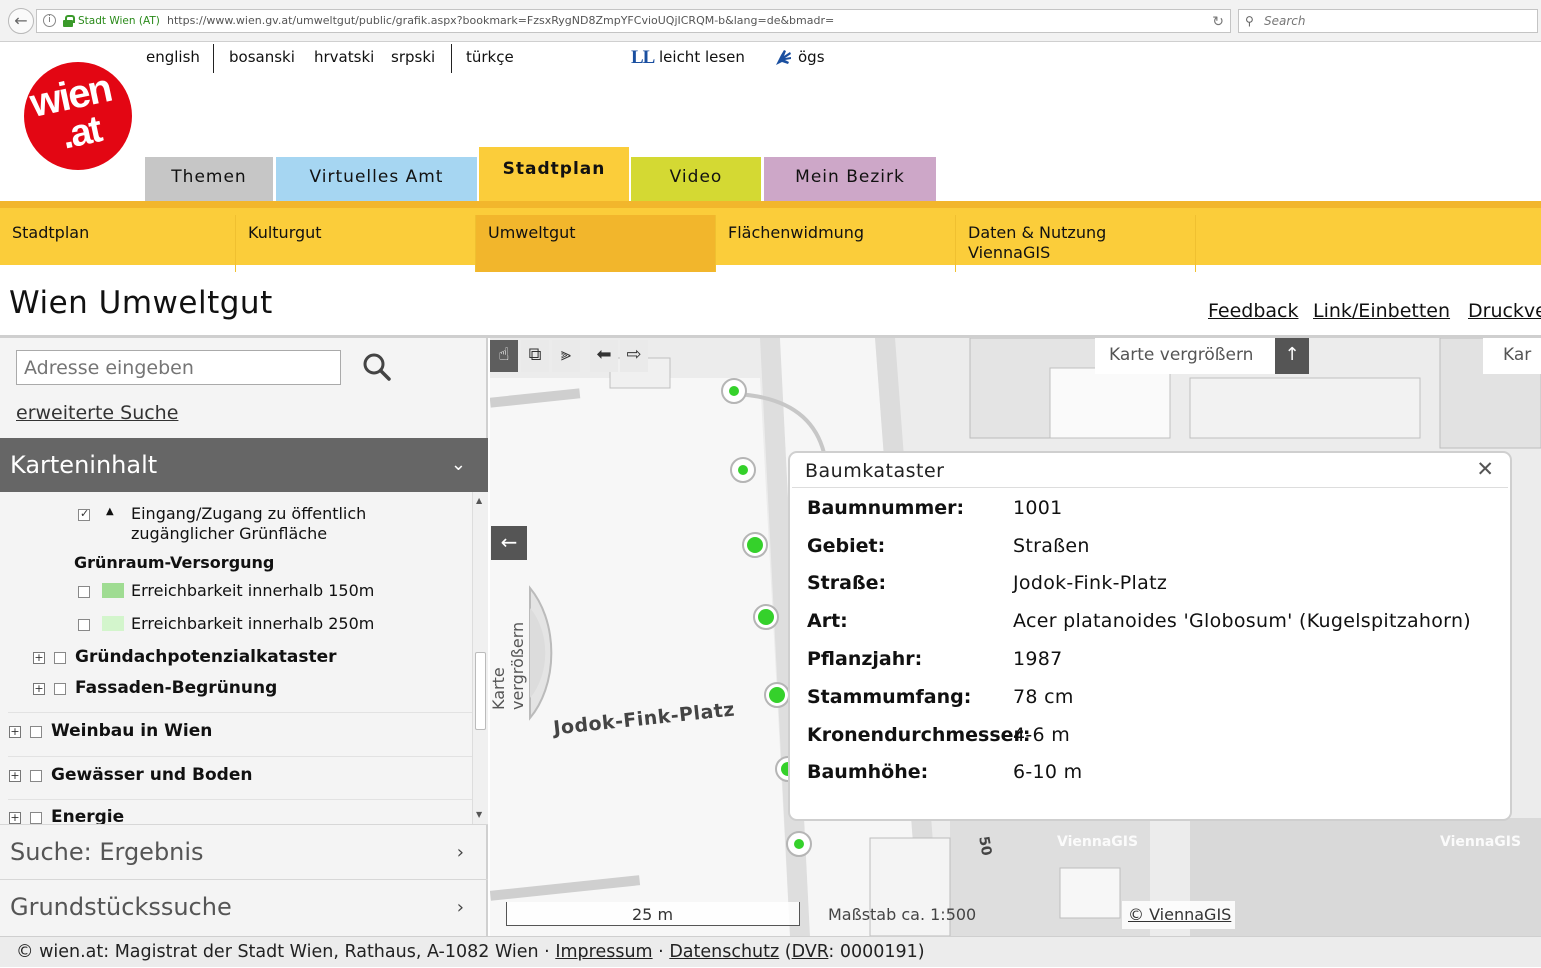 Image resolution: width=1541 pixels, height=968 pixels. I want to click on karteninhalt-header: Karteninhalt ⌄, so click(244, 465).